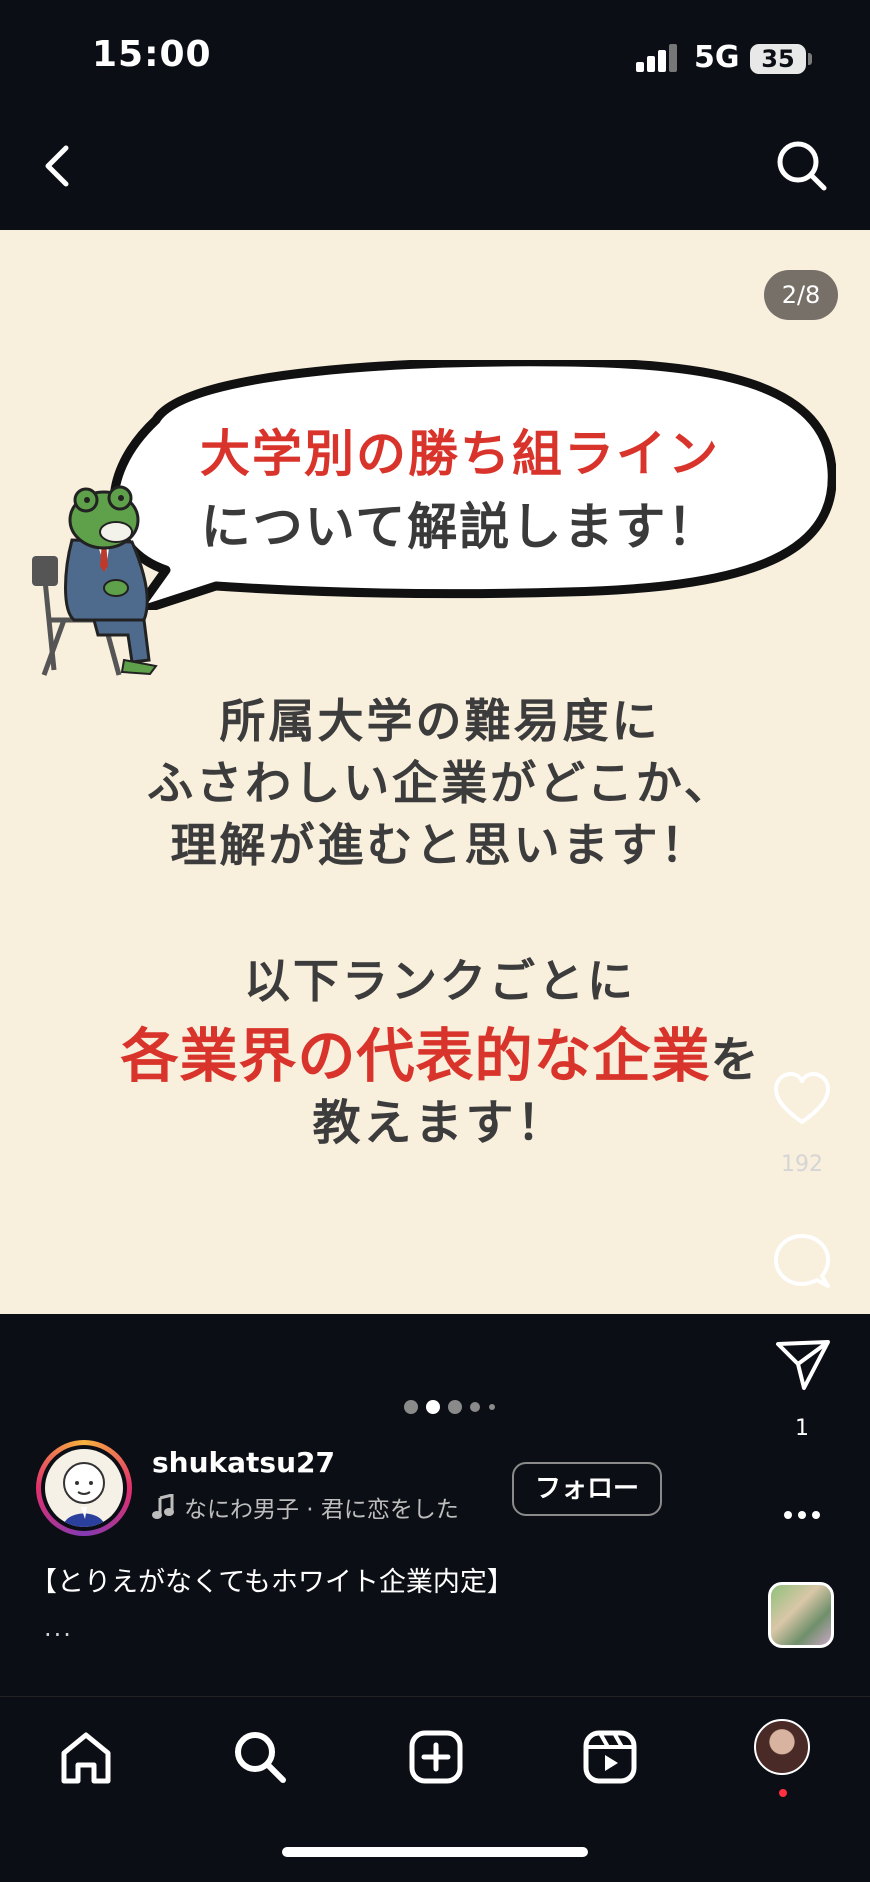 The image size is (870, 1882). I want to click on frog-illustration, so click(95, 580).